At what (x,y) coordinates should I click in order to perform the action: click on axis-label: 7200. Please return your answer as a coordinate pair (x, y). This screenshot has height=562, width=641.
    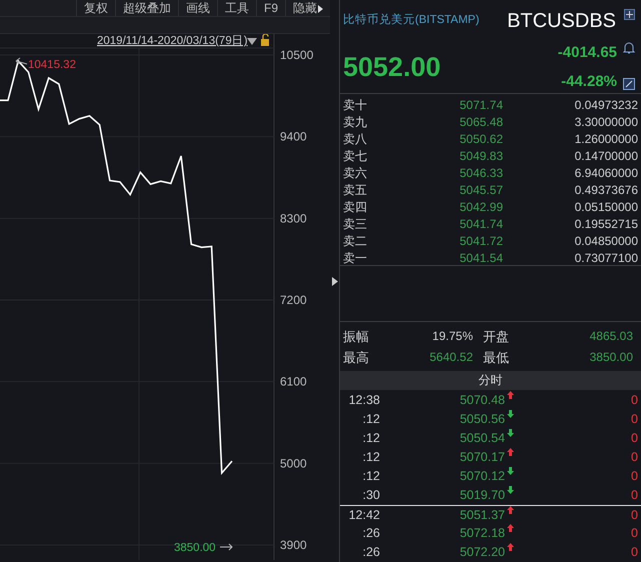
    Looking at the image, I should click on (293, 300).